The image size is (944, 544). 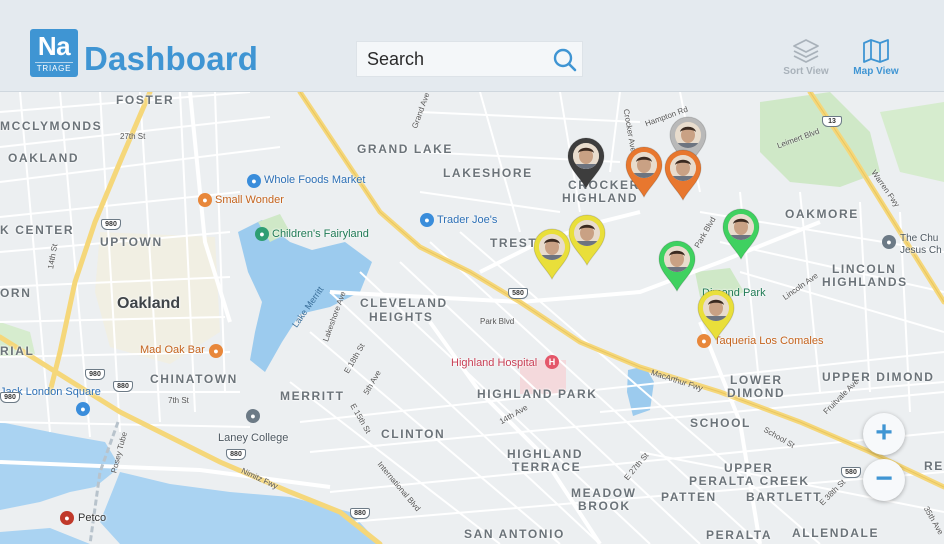 I want to click on street-label: 27th St, so click(x=133, y=136).